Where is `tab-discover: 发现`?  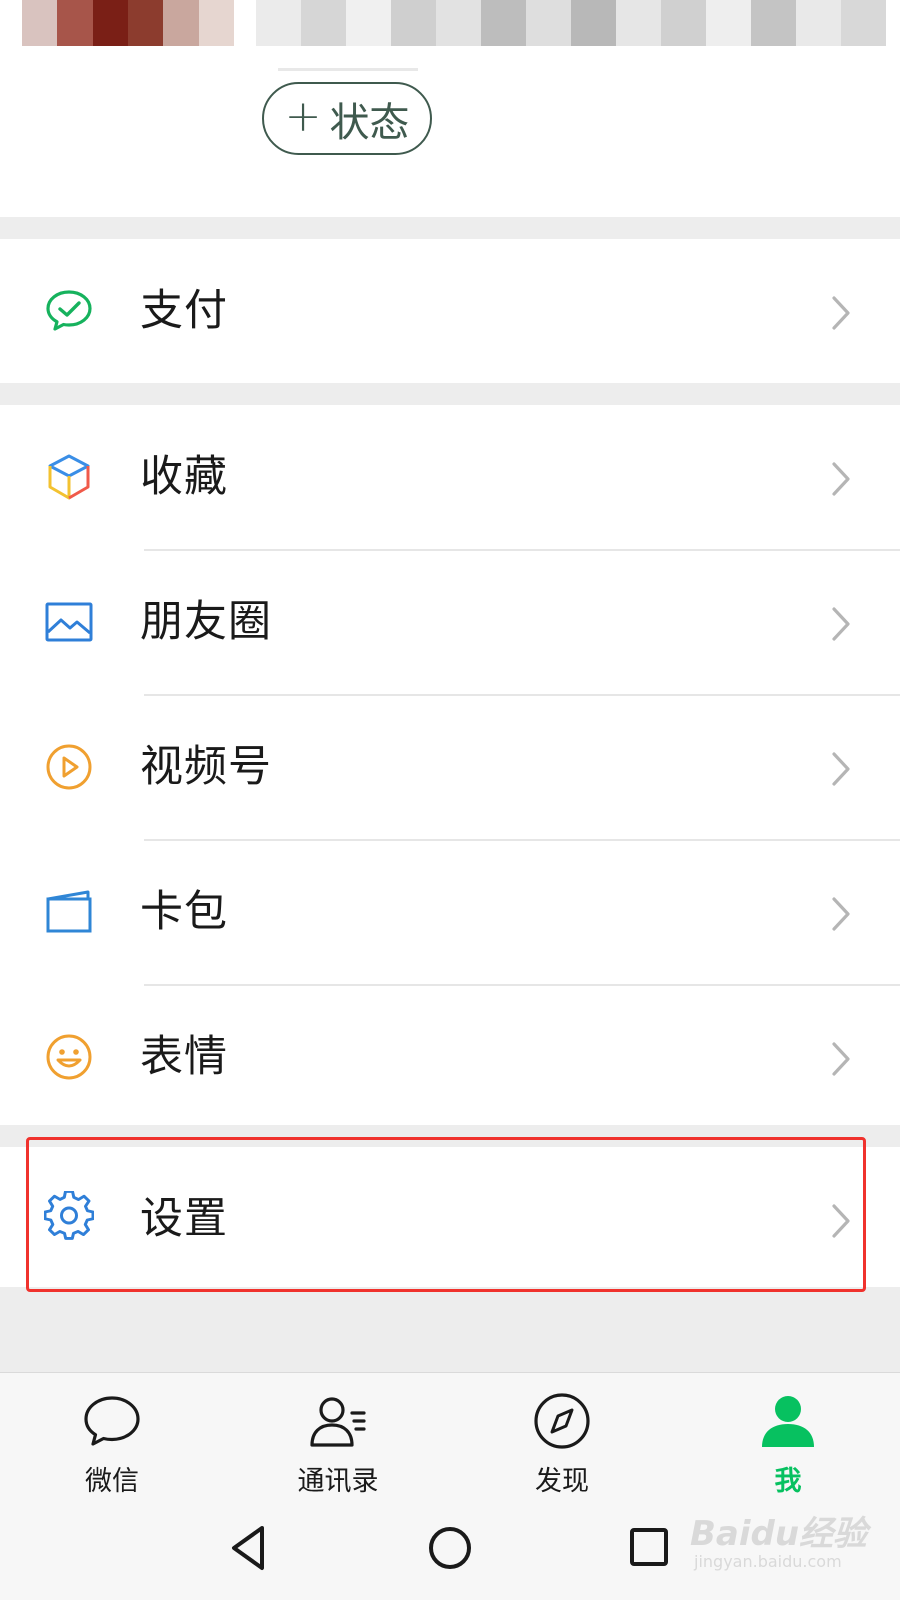 tab-discover: 发现 is located at coordinates (562, 1437).